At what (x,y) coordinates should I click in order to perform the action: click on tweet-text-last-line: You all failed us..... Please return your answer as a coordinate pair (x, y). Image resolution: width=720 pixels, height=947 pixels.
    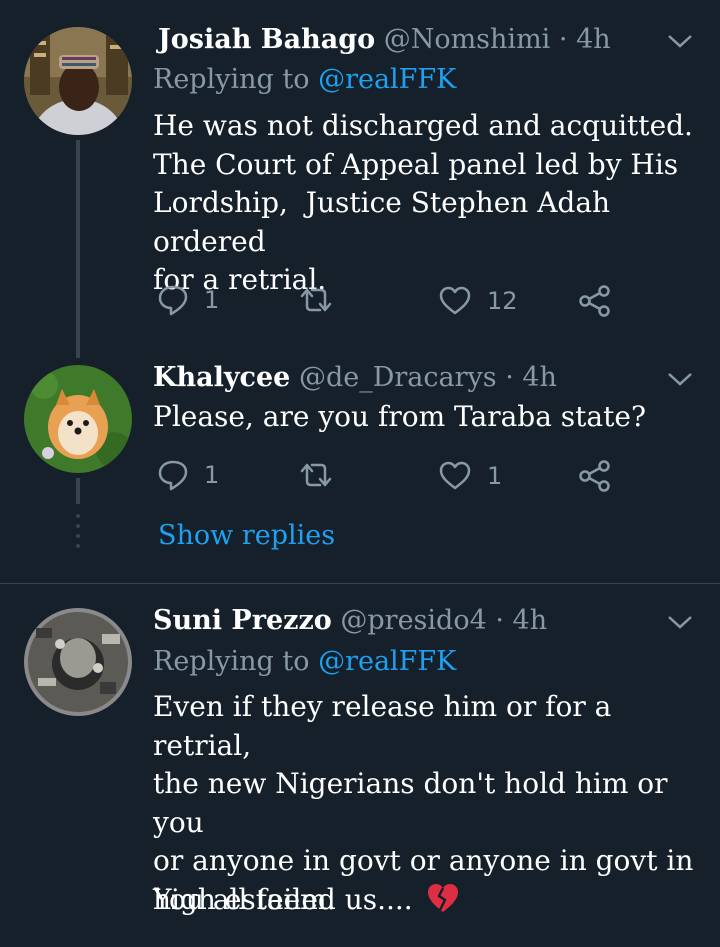
    Looking at the image, I should click on (306, 901).